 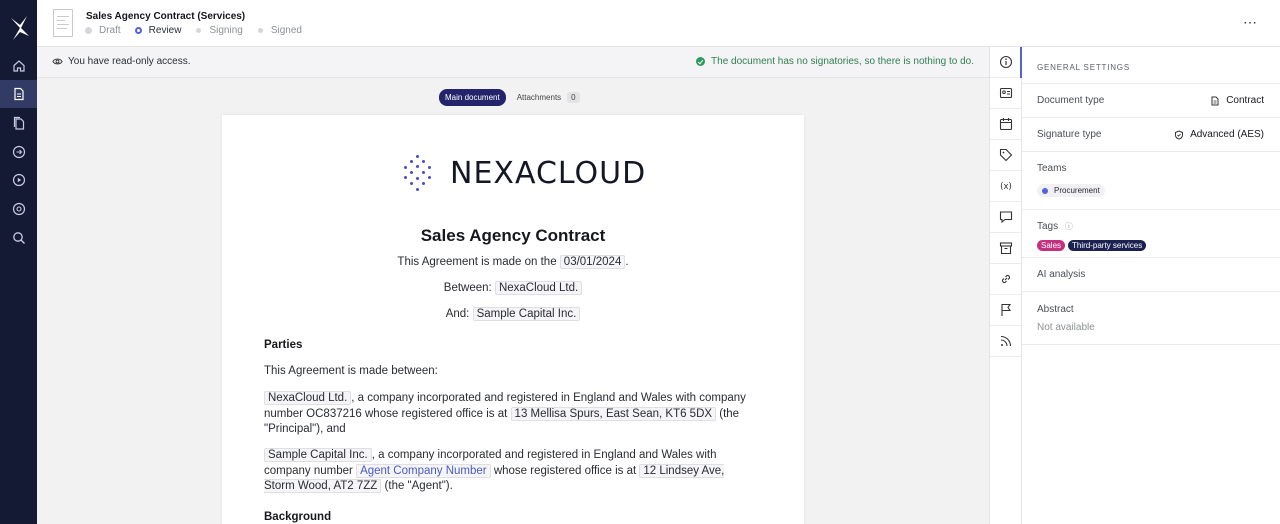 What do you see at coordinates (1052, 168) in the screenshot?
I see `teams-label: Teams` at bounding box center [1052, 168].